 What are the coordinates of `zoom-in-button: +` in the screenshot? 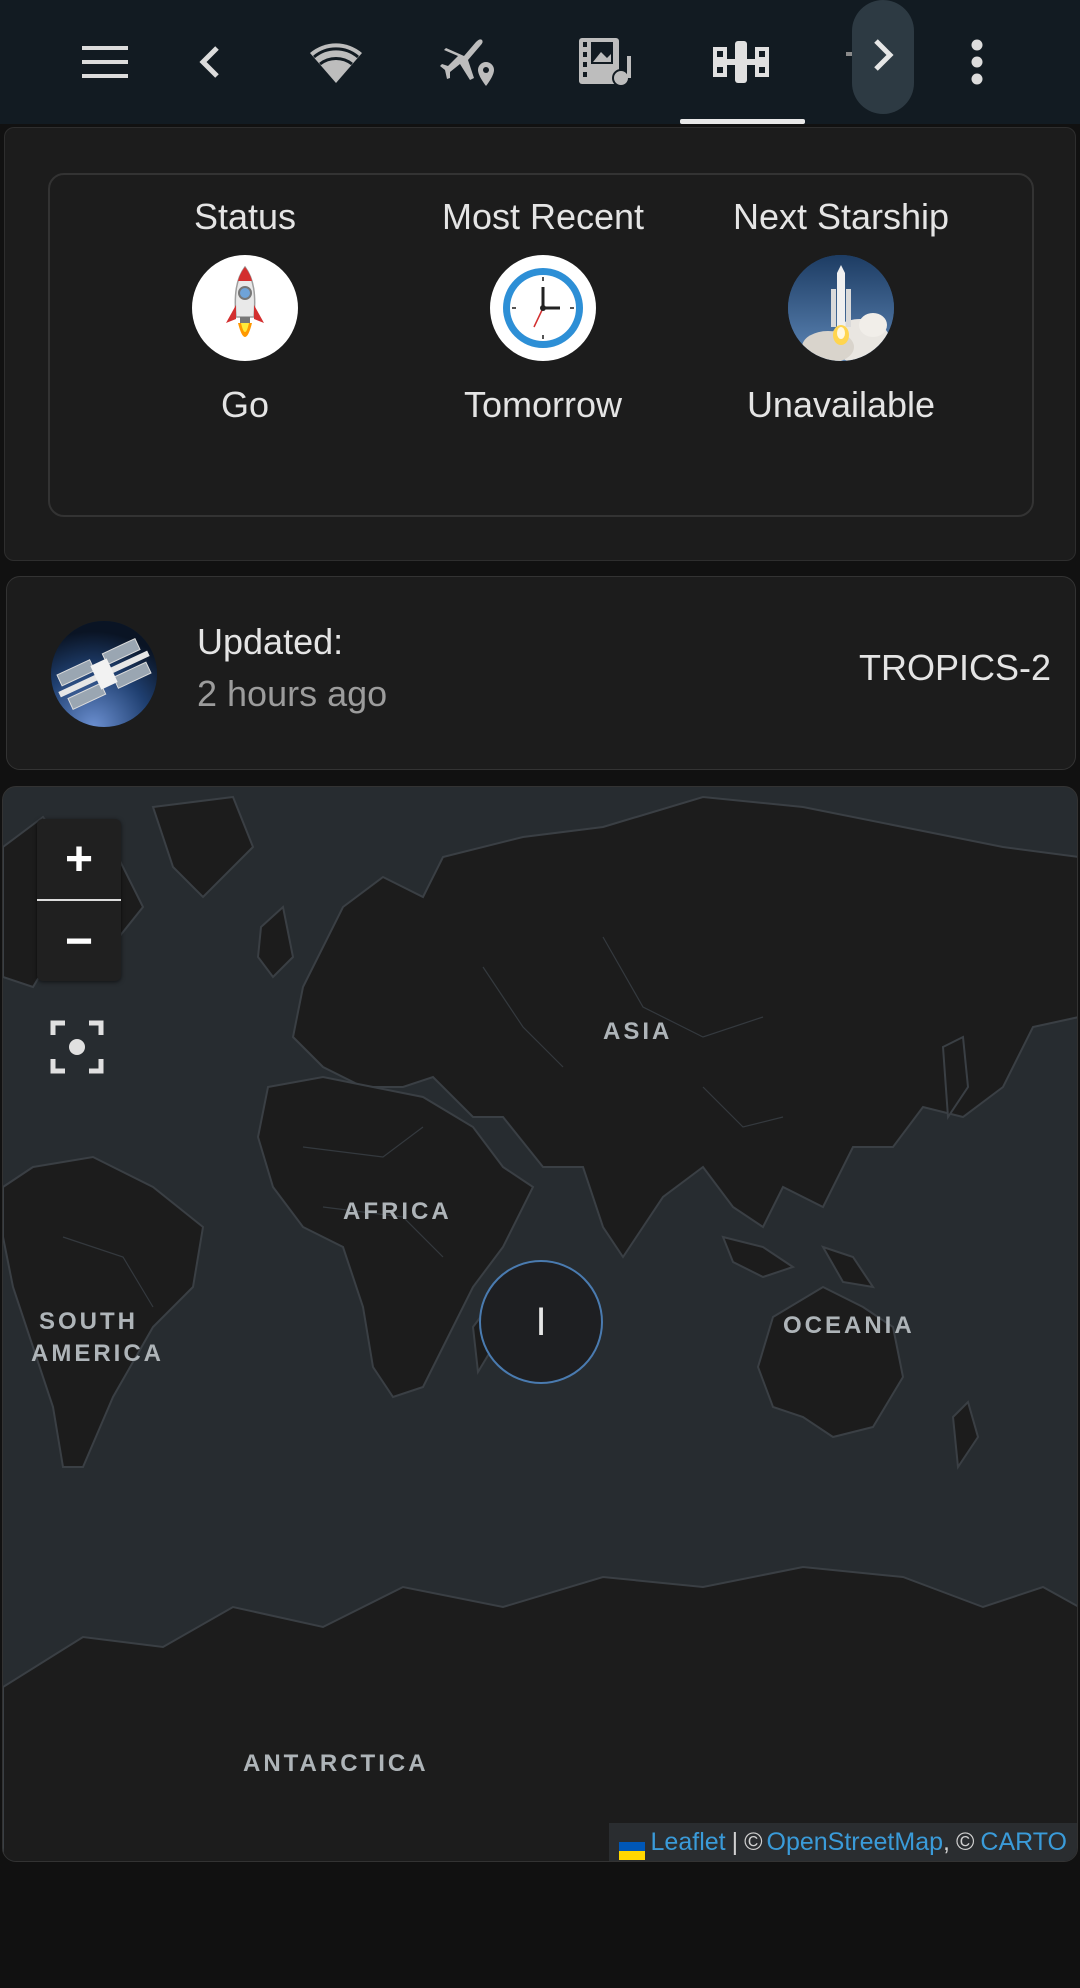 It's located at (79, 859).